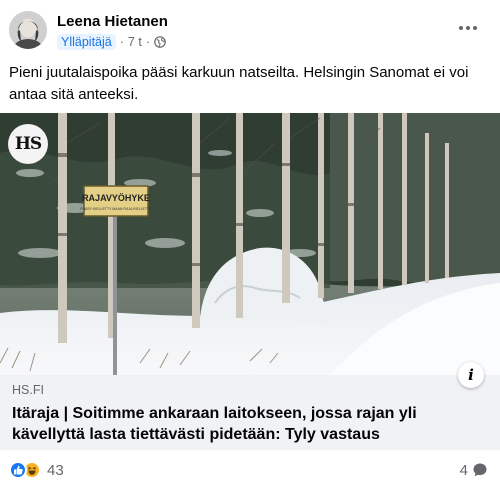 The width and height of the screenshot is (500, 487). Describe the element at coordinates (135, 42) in the screenshot. I see `post-time: 7 t` at that location.